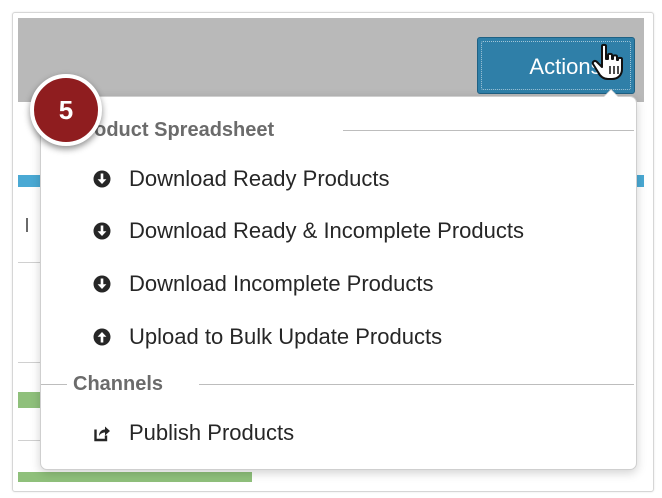 The width and height of the screenshot is (662, 498). What do you see at coordinates (326, 230) in the screenshot?
I see `menu-item-label: Download Ready & Incomplete Products` at bounding box center [326, 230].